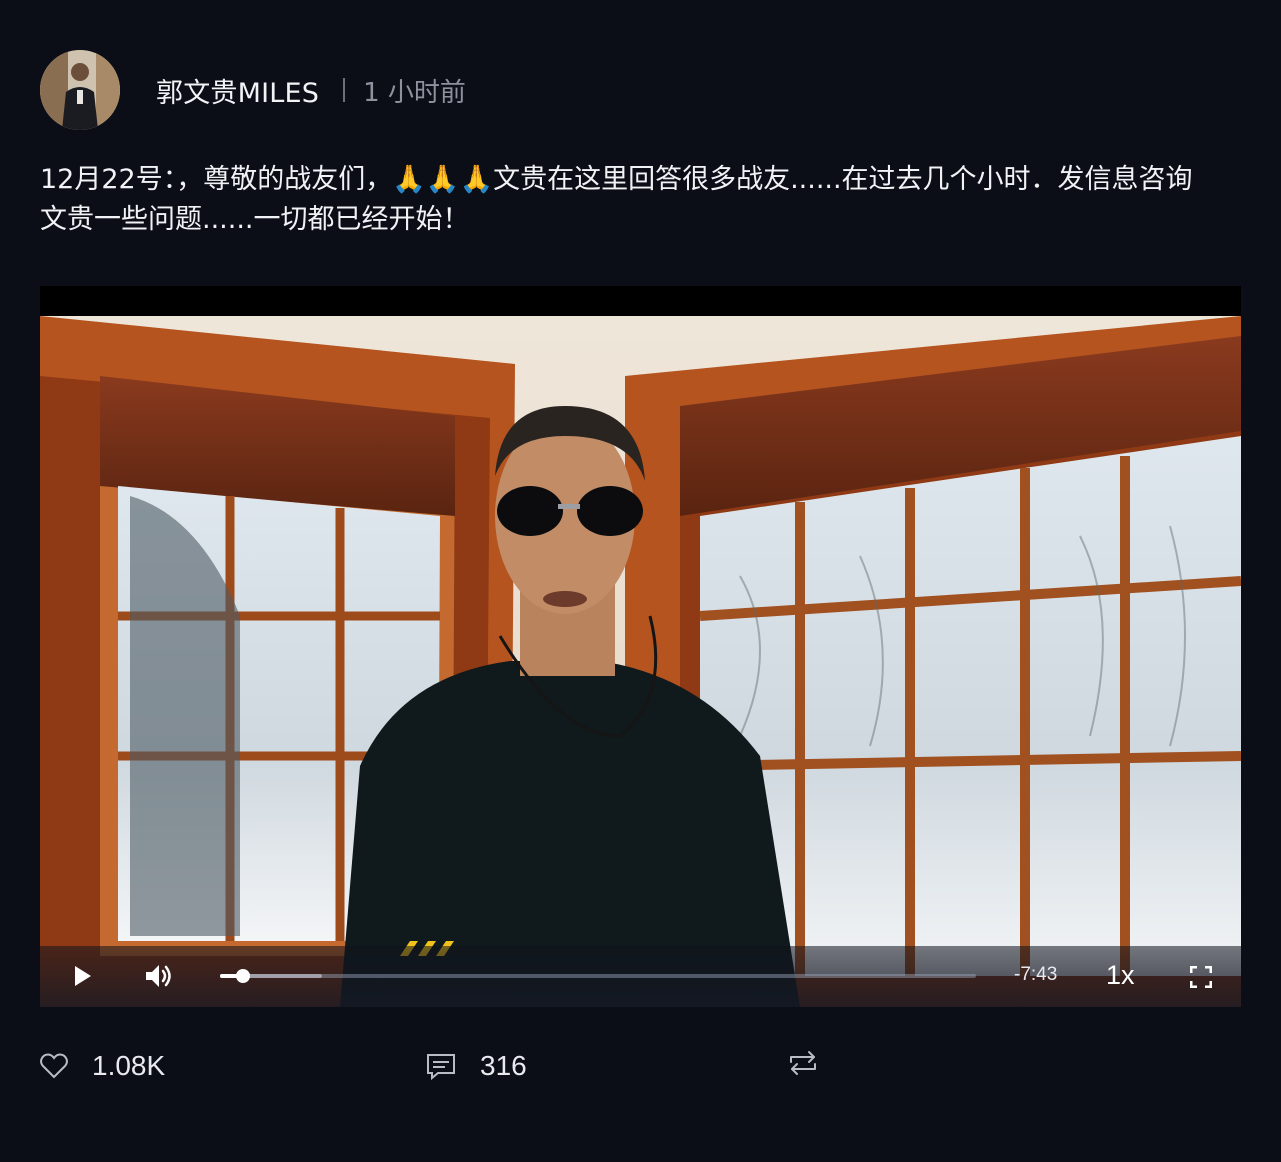  I want to click on video-controls: -7:43 1x, so click(640, 976).